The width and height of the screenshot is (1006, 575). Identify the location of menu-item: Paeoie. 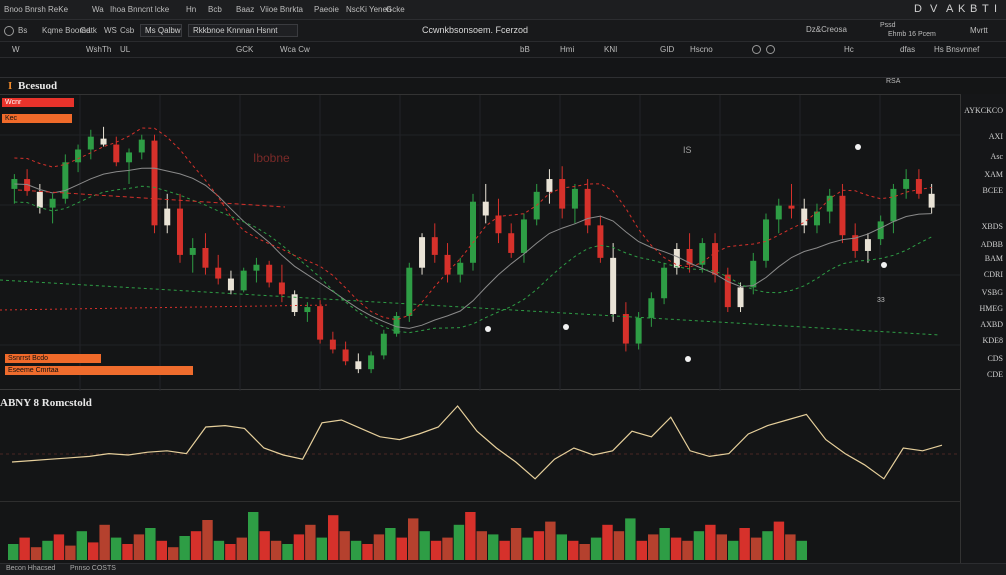
(326, 9).